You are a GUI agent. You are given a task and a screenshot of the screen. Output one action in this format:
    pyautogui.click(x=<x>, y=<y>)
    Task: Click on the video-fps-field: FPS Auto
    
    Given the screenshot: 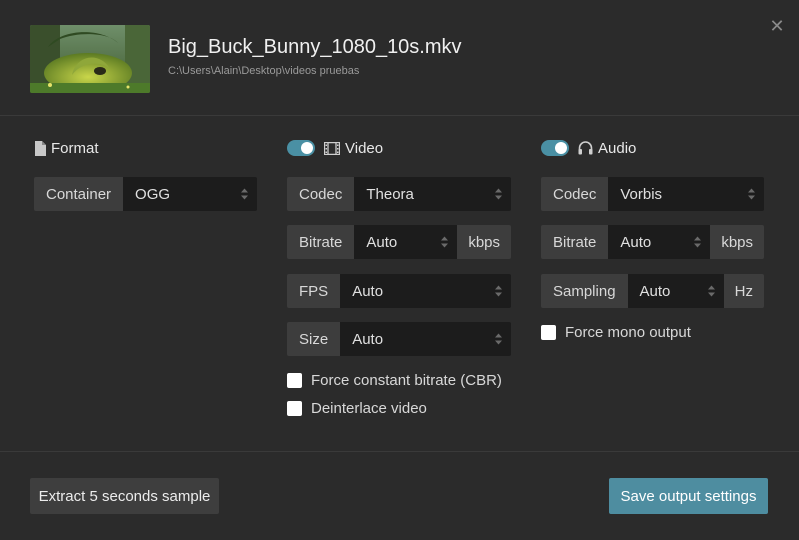 What is the action you would take?
    pyautogui.click(x=399, y=291)
    